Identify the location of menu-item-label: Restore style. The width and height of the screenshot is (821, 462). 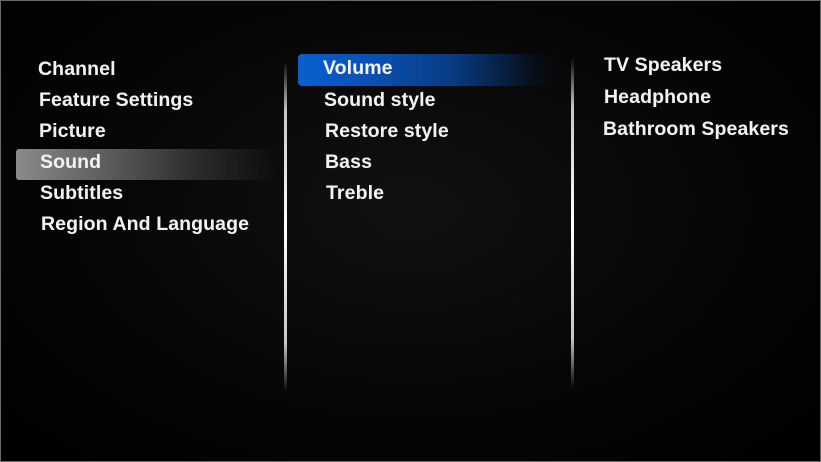
(387, 131).